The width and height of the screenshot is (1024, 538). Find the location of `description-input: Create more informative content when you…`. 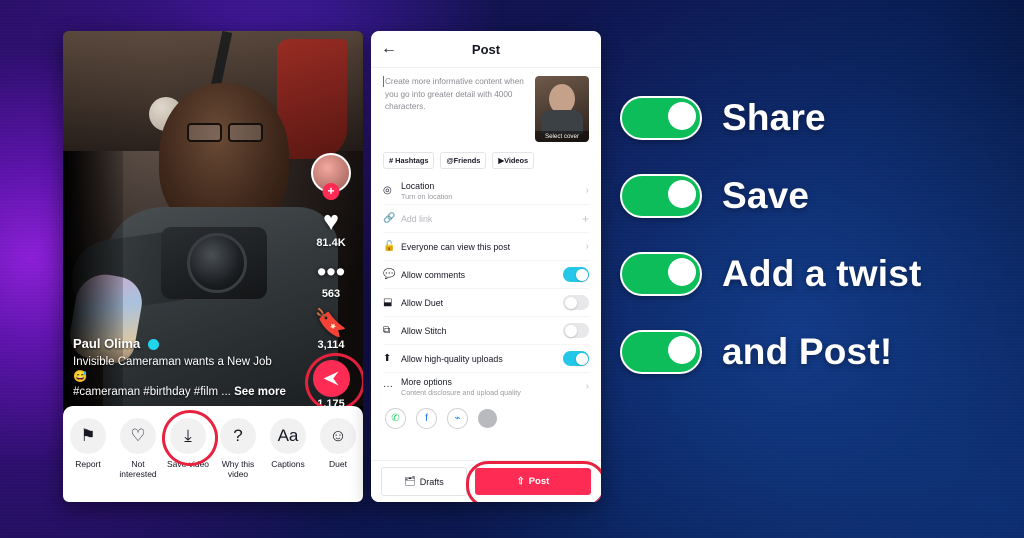

description-input: Create more informative content when you… is located at coordinates (455, 109).